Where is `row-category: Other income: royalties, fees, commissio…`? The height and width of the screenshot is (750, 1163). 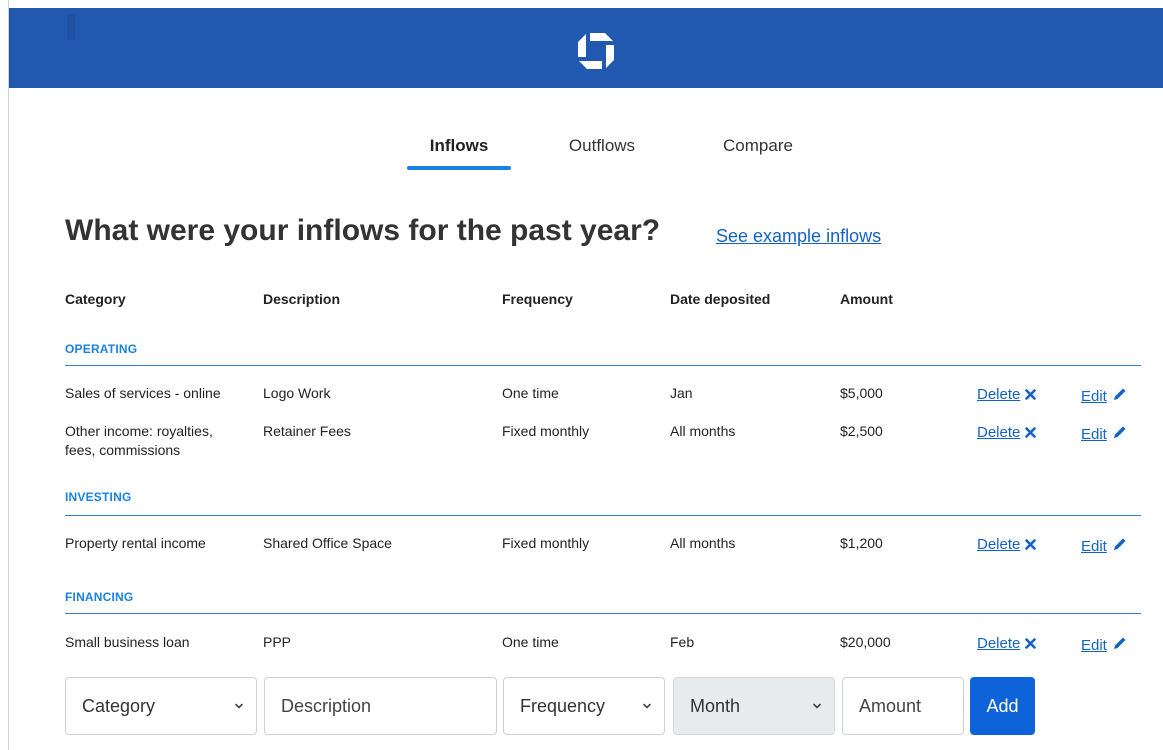 row-category: Other income: royalties, fees, commissio… is located at coordinates (139, 441).